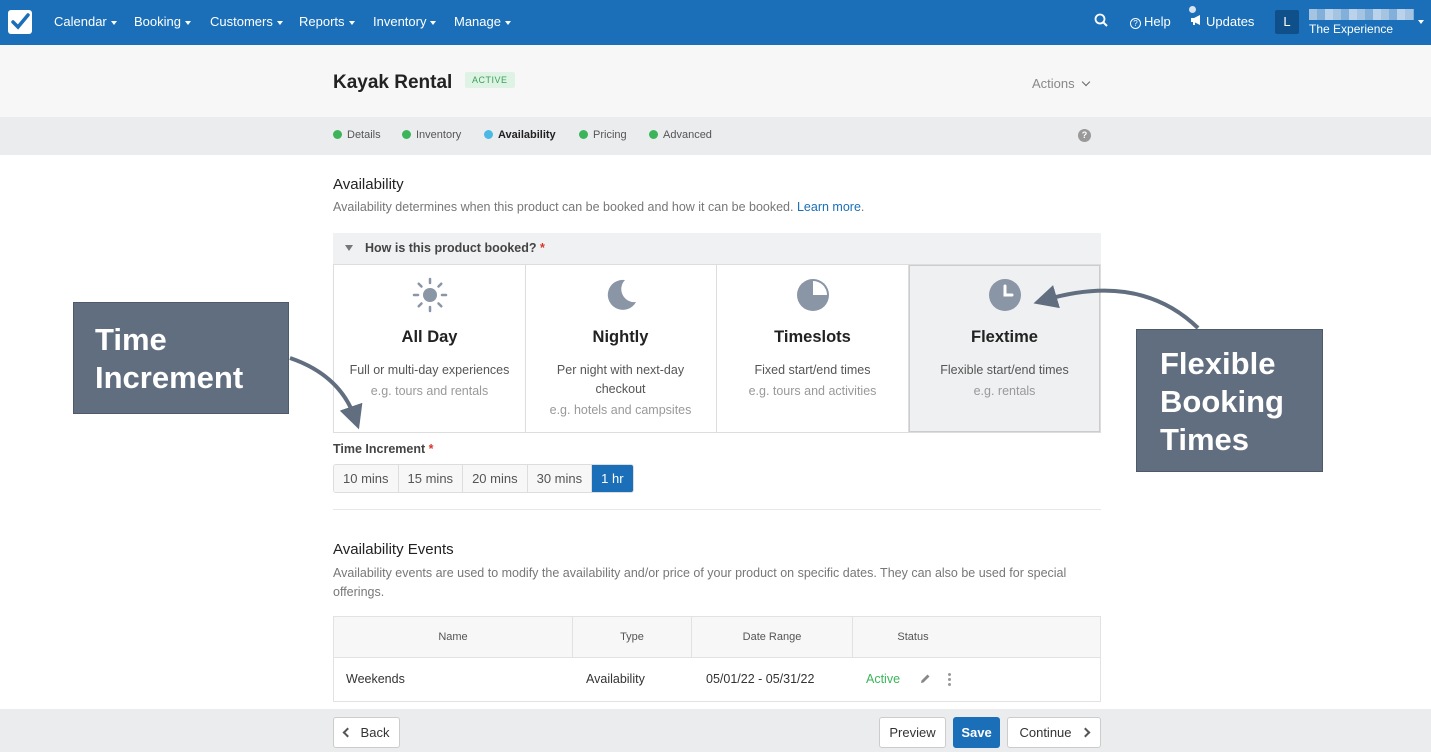 This screenshot has width=1431, height=752. Describe the element at coordinates (1361, 14) in the screenshot. I see `account-email-blurred` at that location.